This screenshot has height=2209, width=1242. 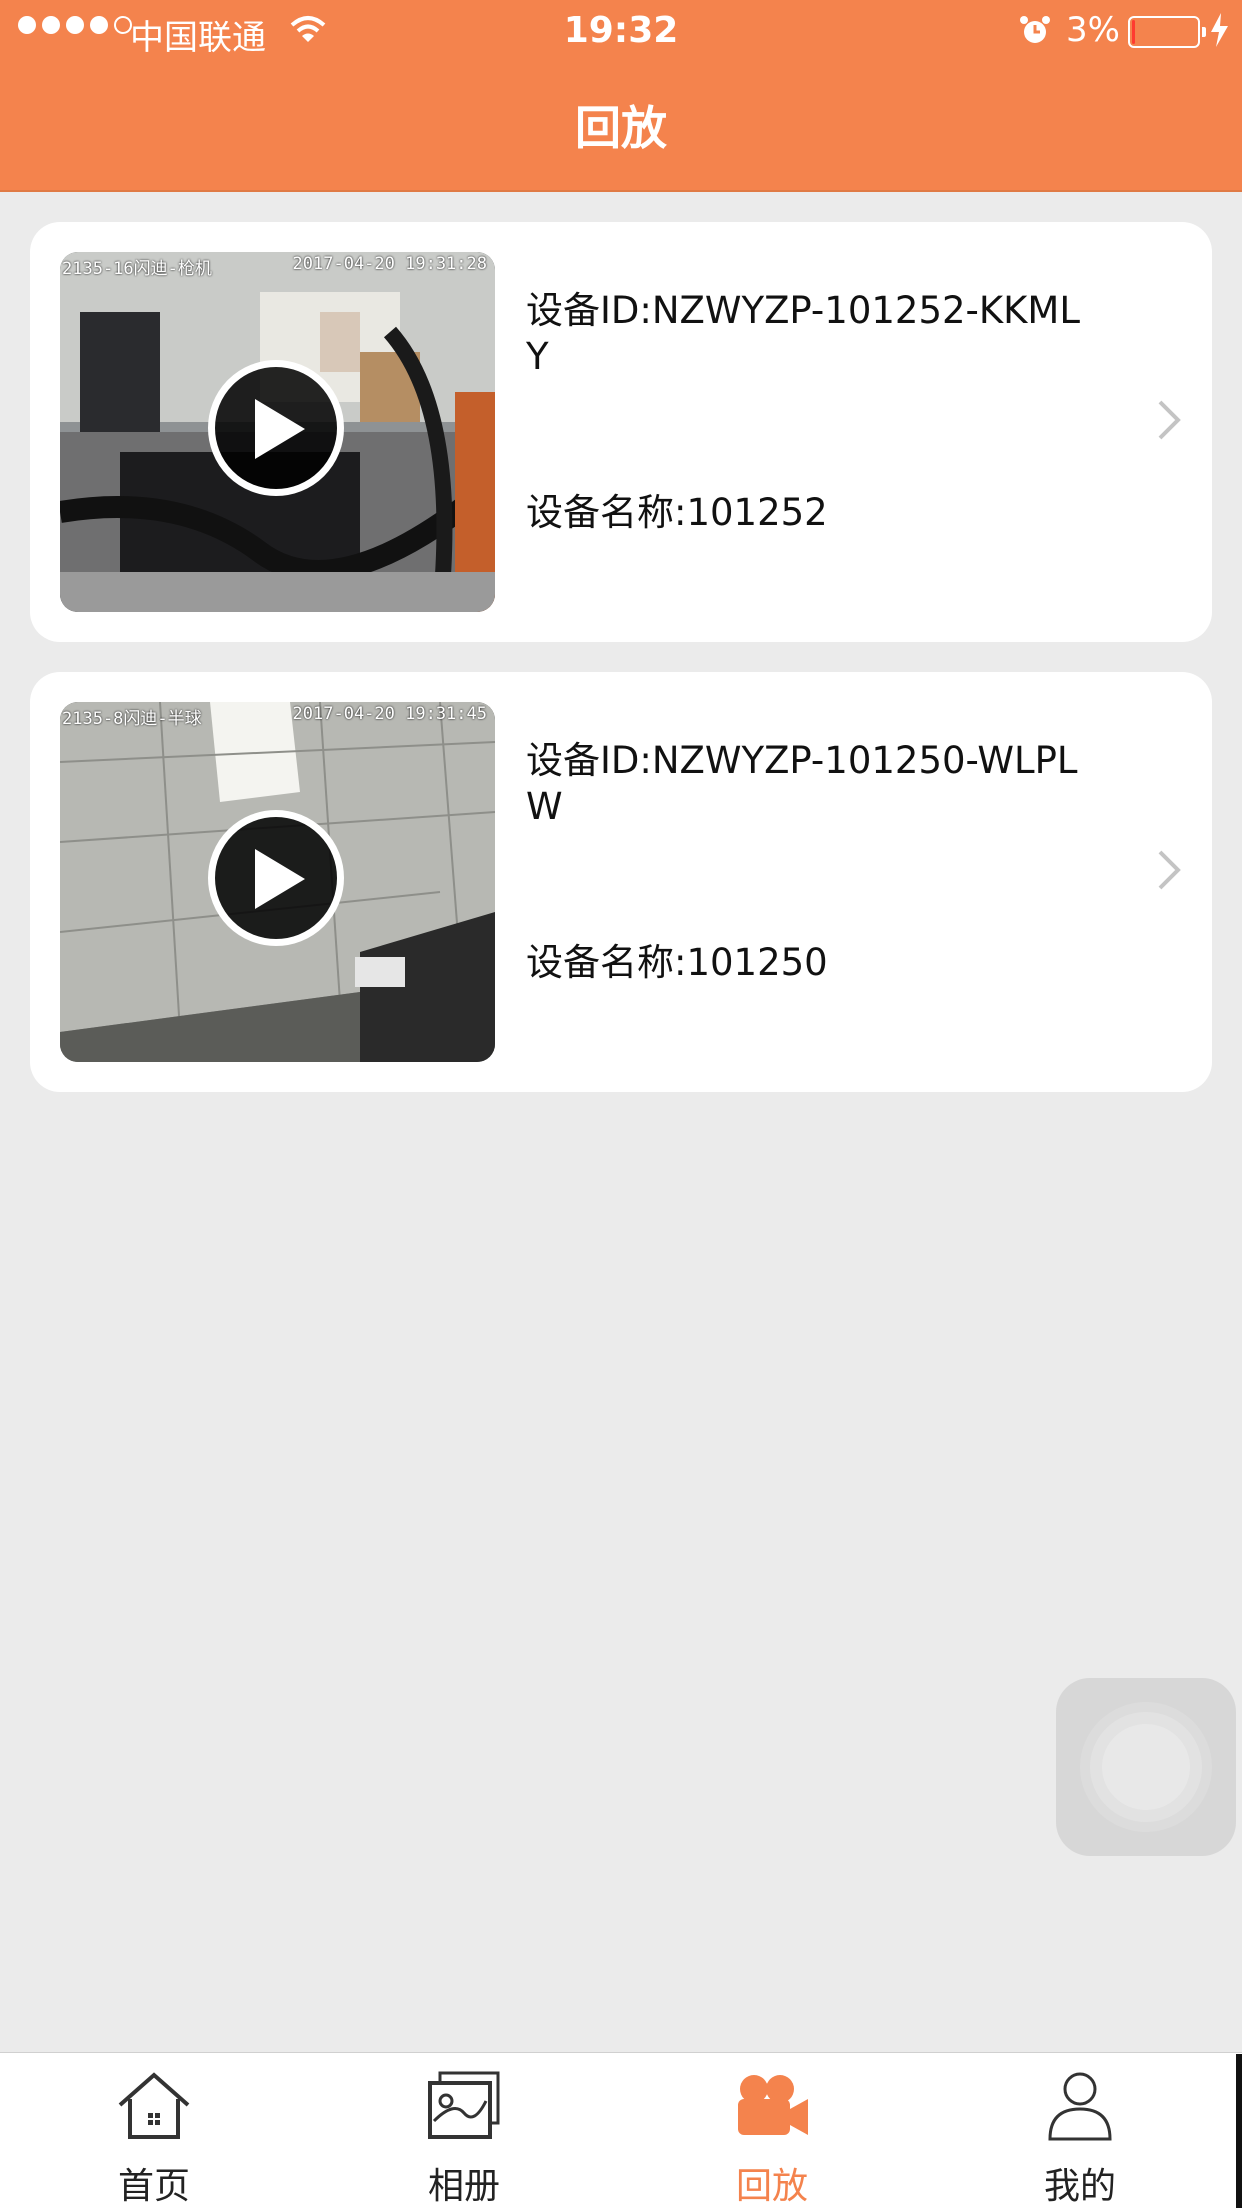 What do you see at coordinates (153, 2186) in the screenshot?
I see `tab-label: 首页` at bounding box center [153, 2186].